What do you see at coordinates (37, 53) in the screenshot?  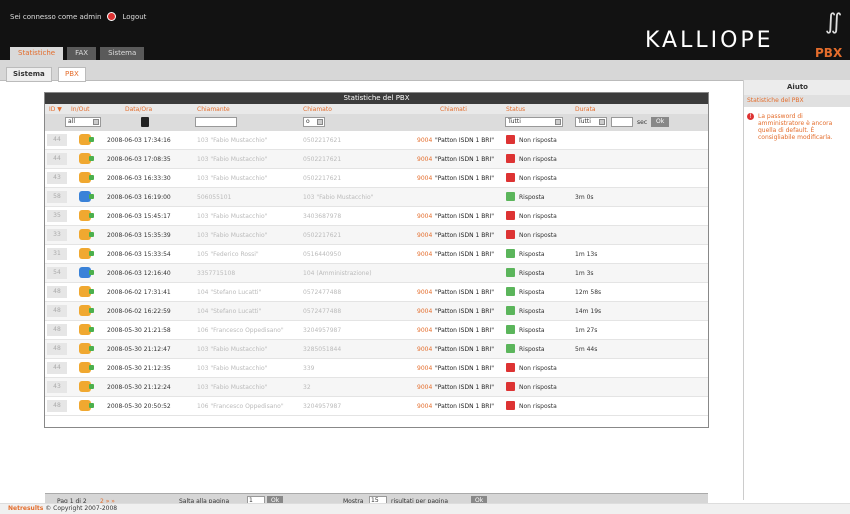 I see `tab-statistiche: Statistiche` at bounding box center [37, 53].